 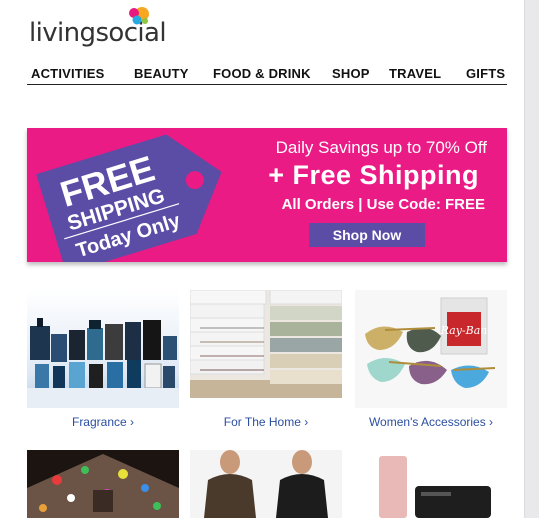 I want to click on fragrance-link: Fragrance ›, so click(x=103, y=422).